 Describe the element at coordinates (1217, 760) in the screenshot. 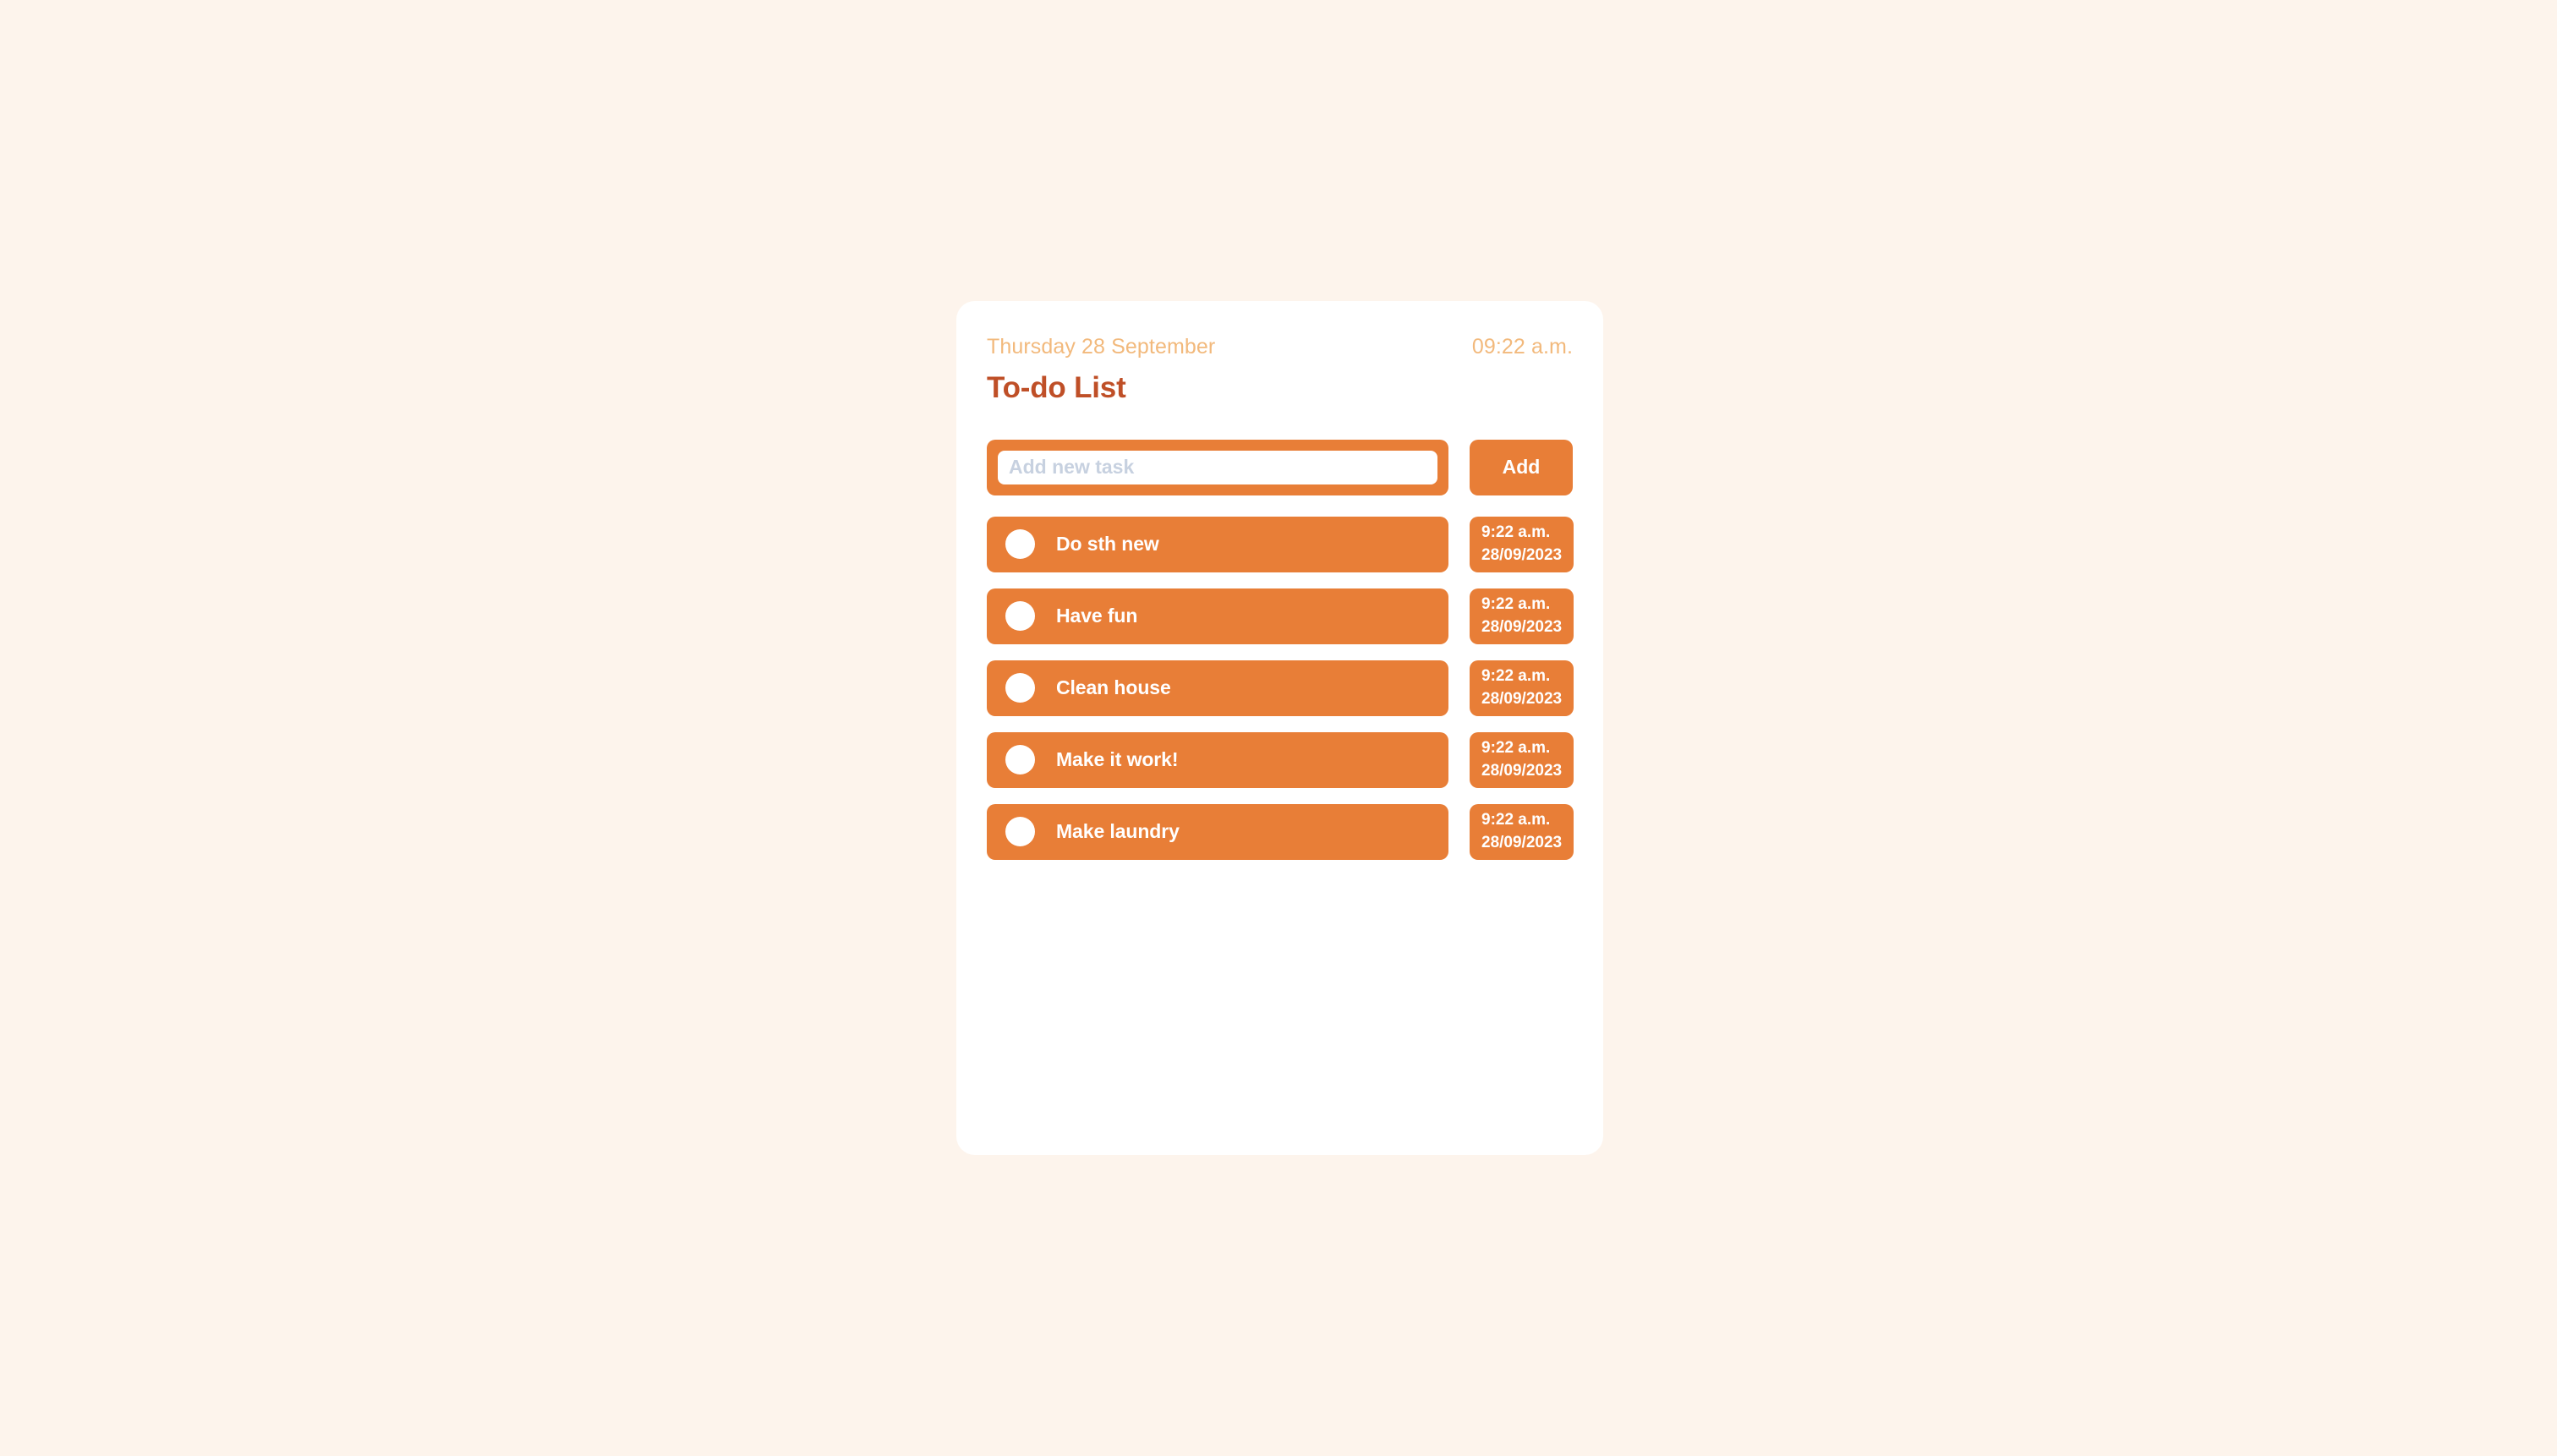

I see `task-item-make-it-work: Make it work!` at that location.